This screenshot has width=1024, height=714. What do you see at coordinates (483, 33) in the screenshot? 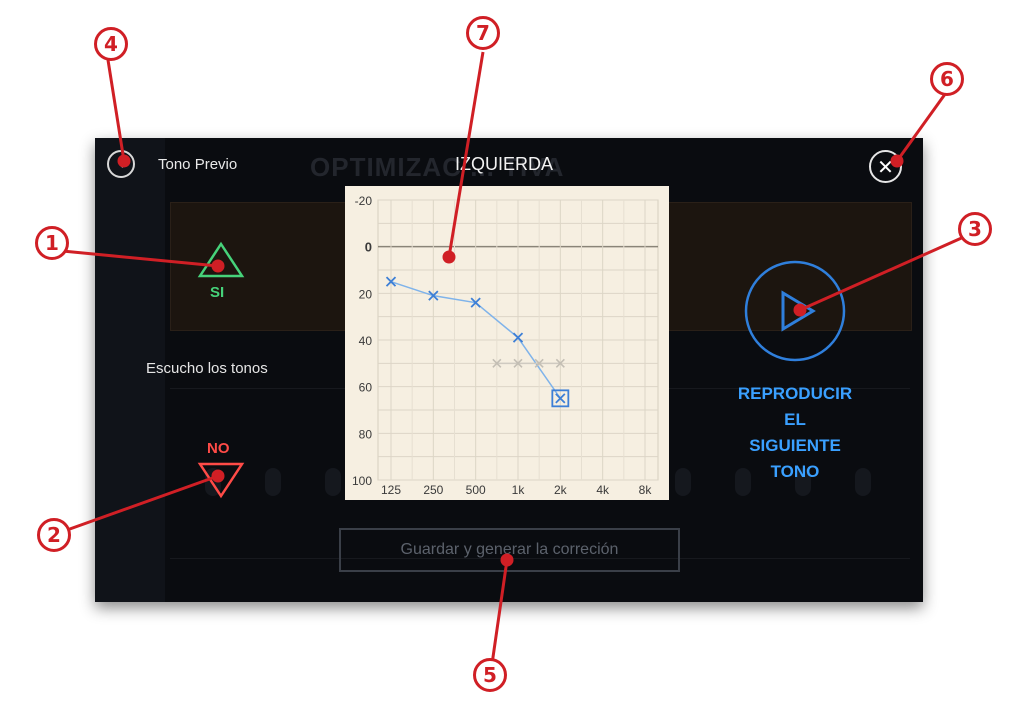
I see `callout-7: 7` at bounding box center [483, 33].